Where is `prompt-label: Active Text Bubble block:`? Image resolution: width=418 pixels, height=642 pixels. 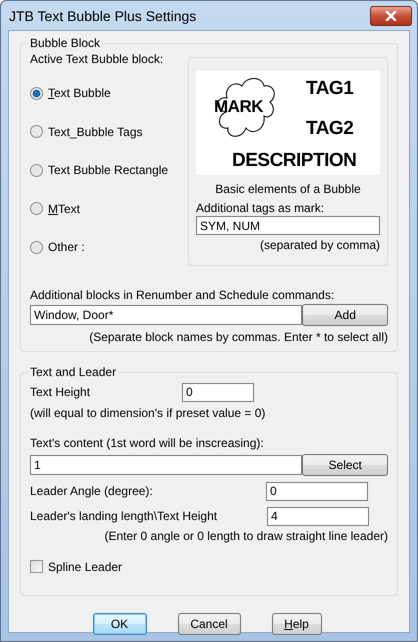
prompt-label: Active Text Bubble block: is located at coordinates (97, 60).